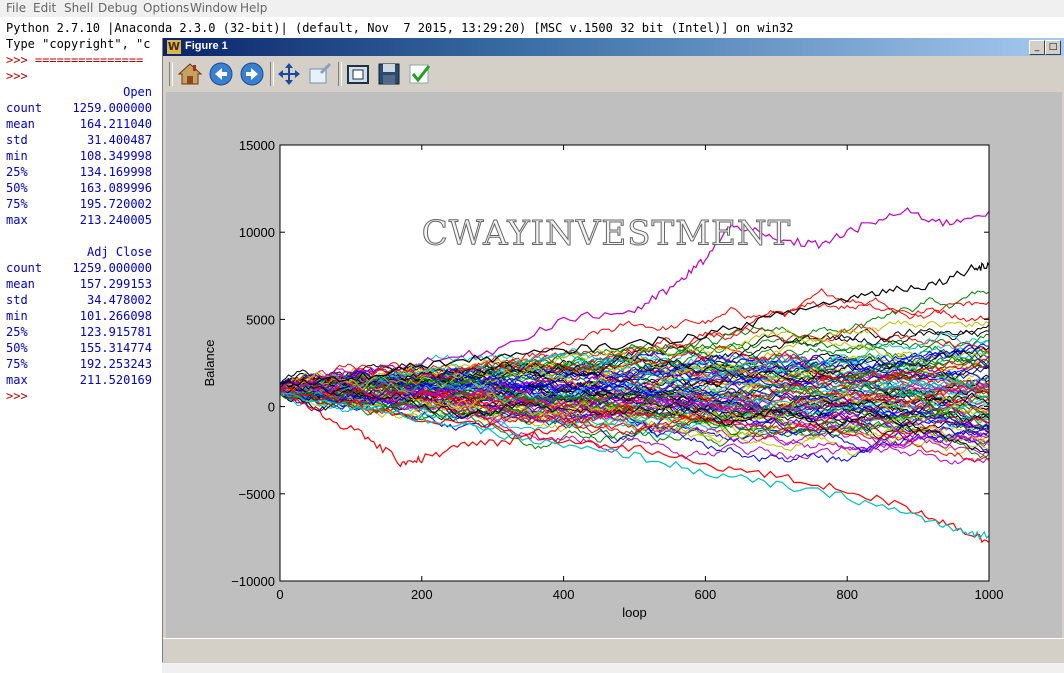 The width and height of the screenshot is (1064, 673). I want to click on stat-row: 75% 195.720002, so click(79, 204).